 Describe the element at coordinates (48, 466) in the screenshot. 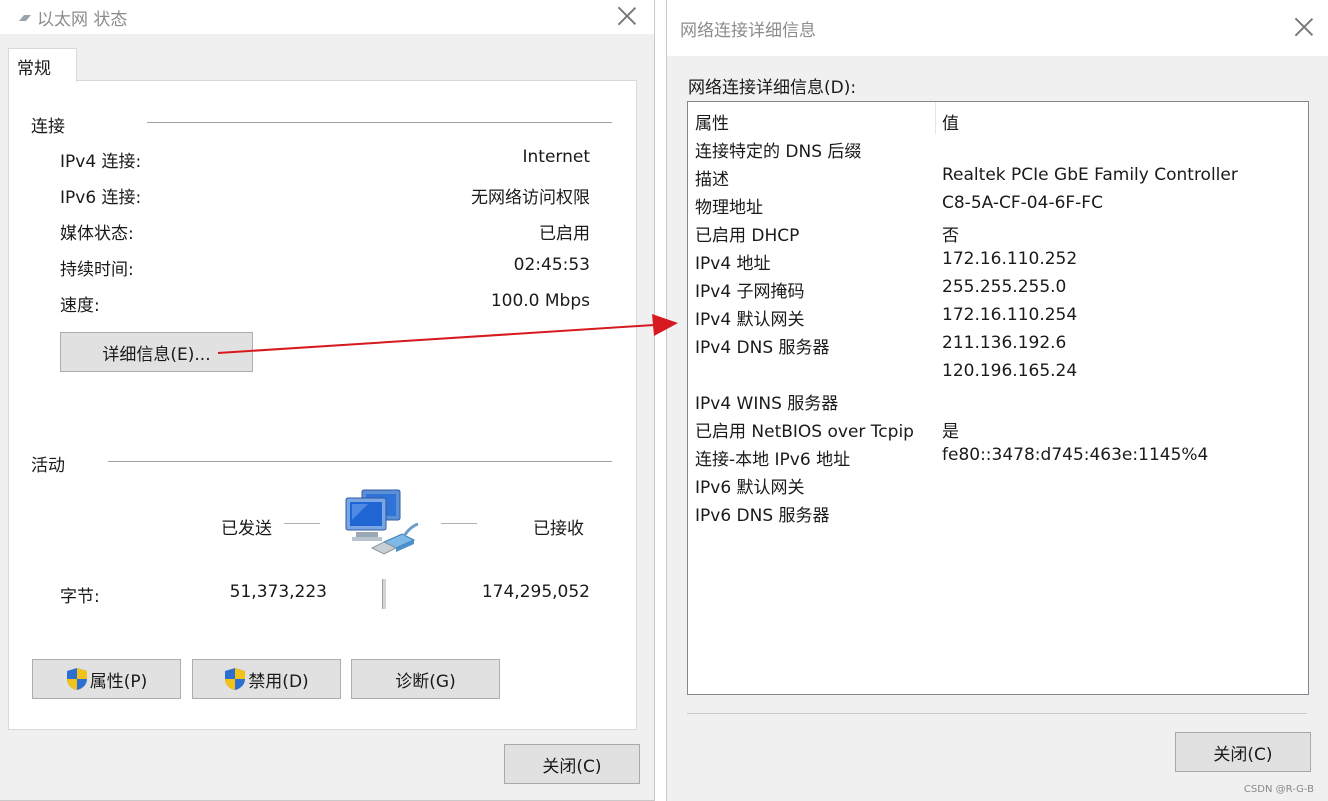

I see `activity-section-label: 活动` at that location.